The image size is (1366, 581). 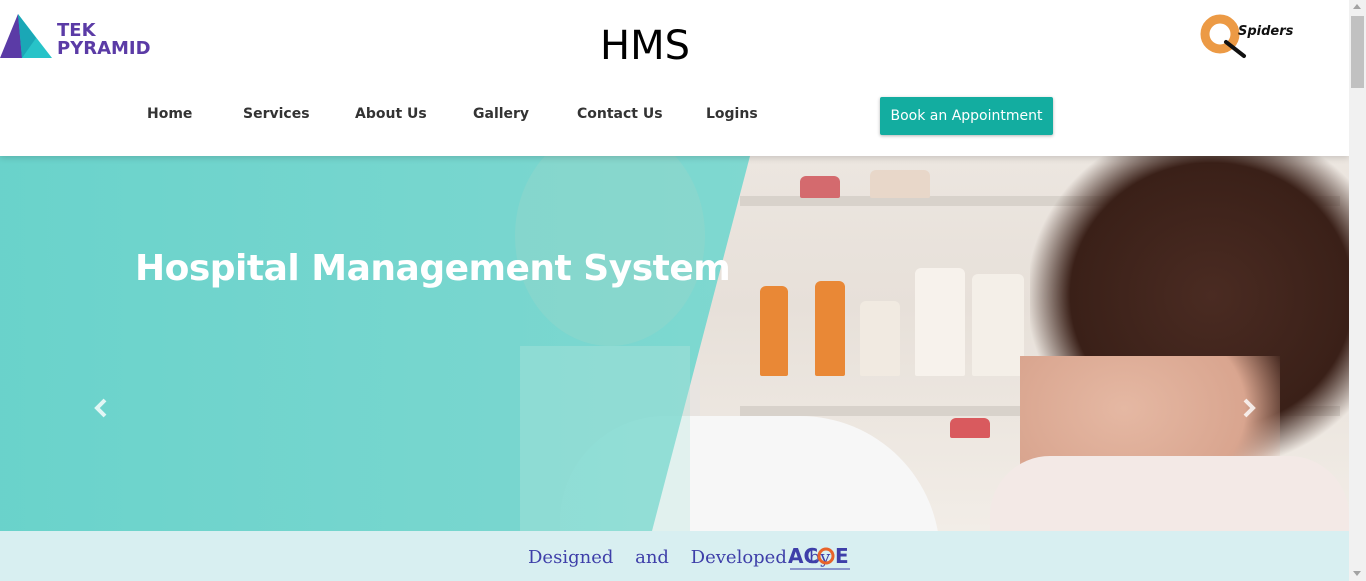 What do you see at coordinates (1248, 408) in the screenshot?
I see `chevron-right-icon` at bounding box center [1248, 408].